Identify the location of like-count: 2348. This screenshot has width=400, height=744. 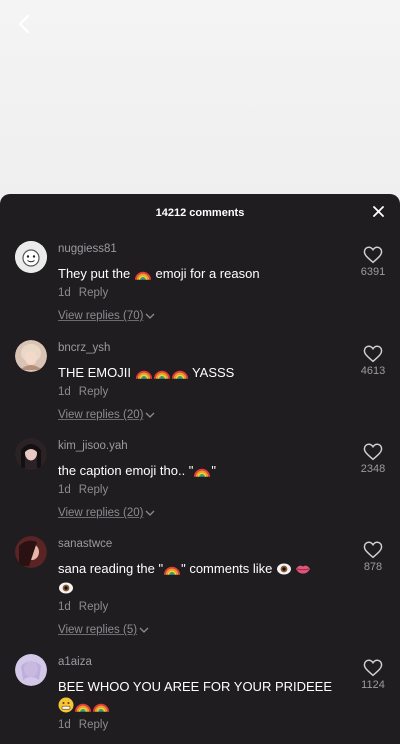
(373, 469).